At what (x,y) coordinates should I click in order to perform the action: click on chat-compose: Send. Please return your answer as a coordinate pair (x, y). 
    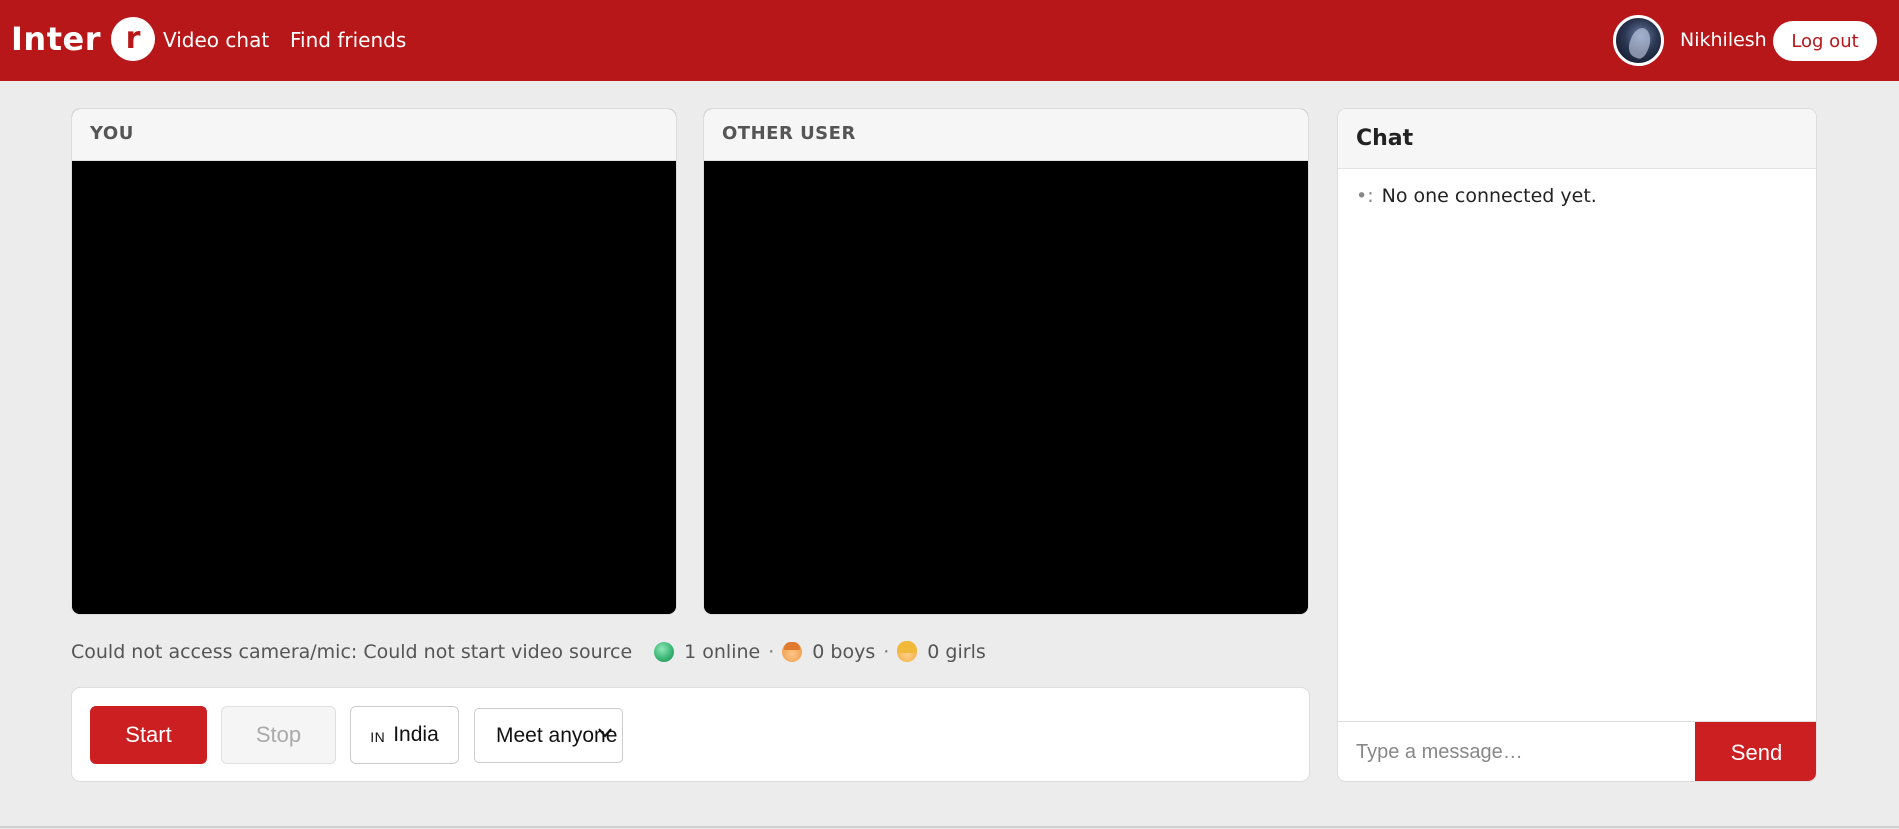
    Looking at the image, I should click on (1577, 751).